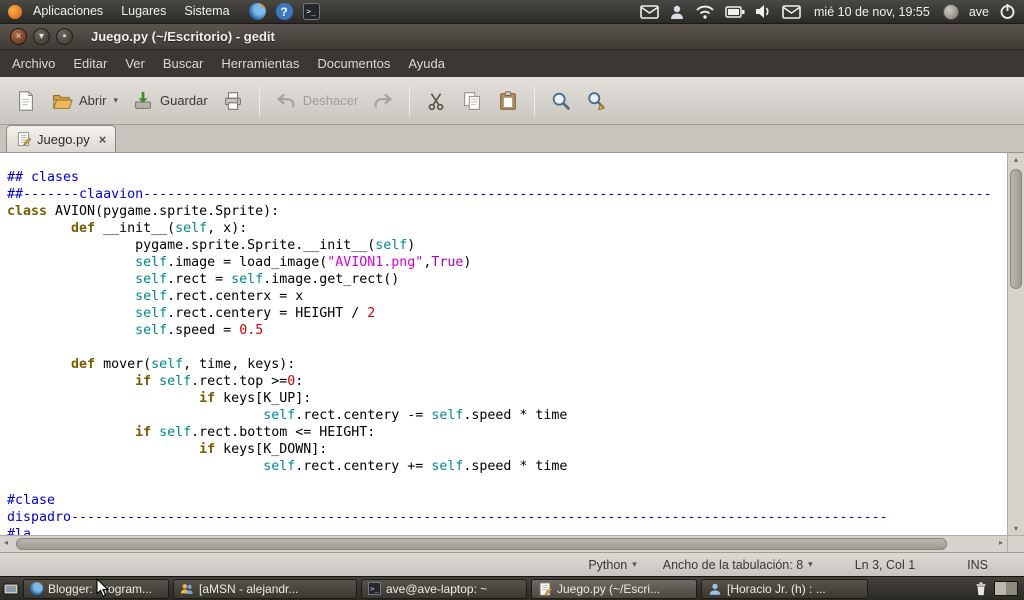 Image resolution: width=1024 pixels, height=600 pixels. Describe the element at coordinates (735, 11) in the screenshot. I see `battery-icon` at that location.